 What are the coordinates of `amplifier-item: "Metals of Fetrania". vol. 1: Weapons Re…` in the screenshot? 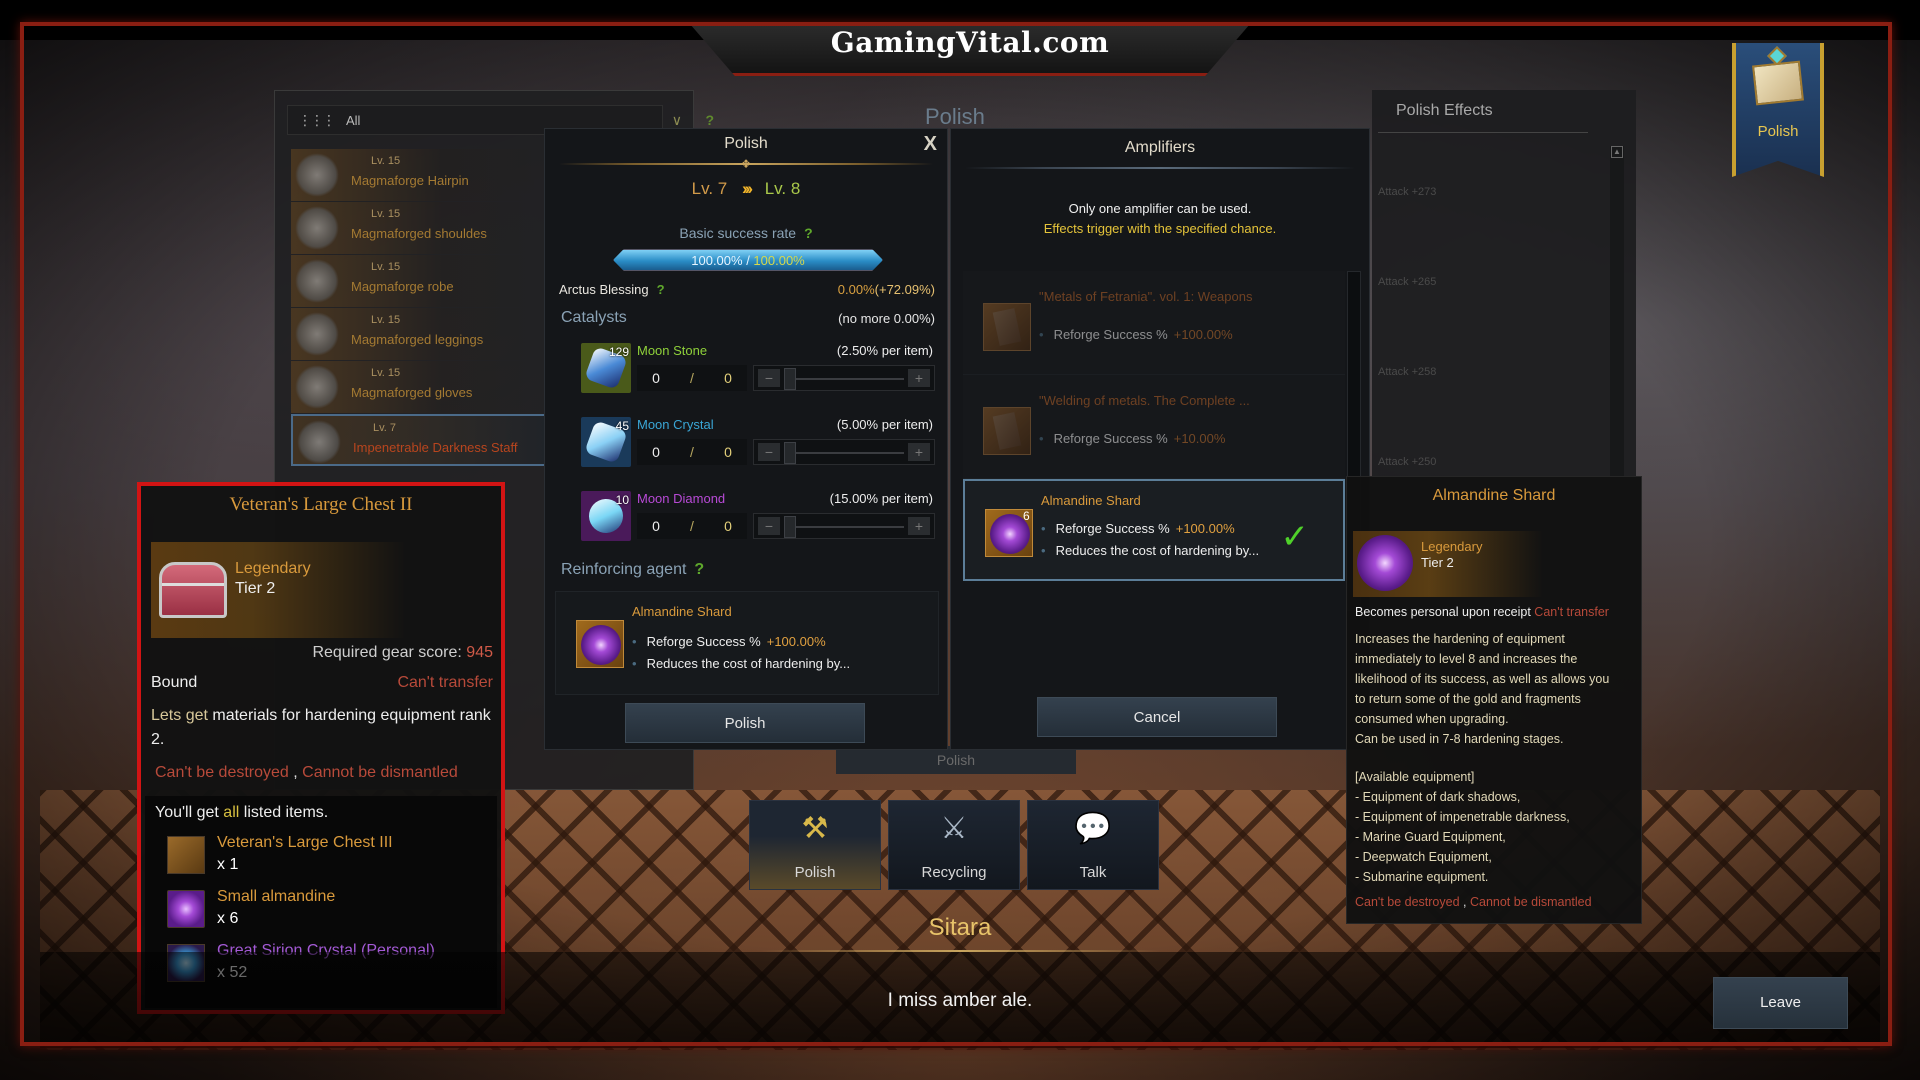 It's located at (1154, 323).